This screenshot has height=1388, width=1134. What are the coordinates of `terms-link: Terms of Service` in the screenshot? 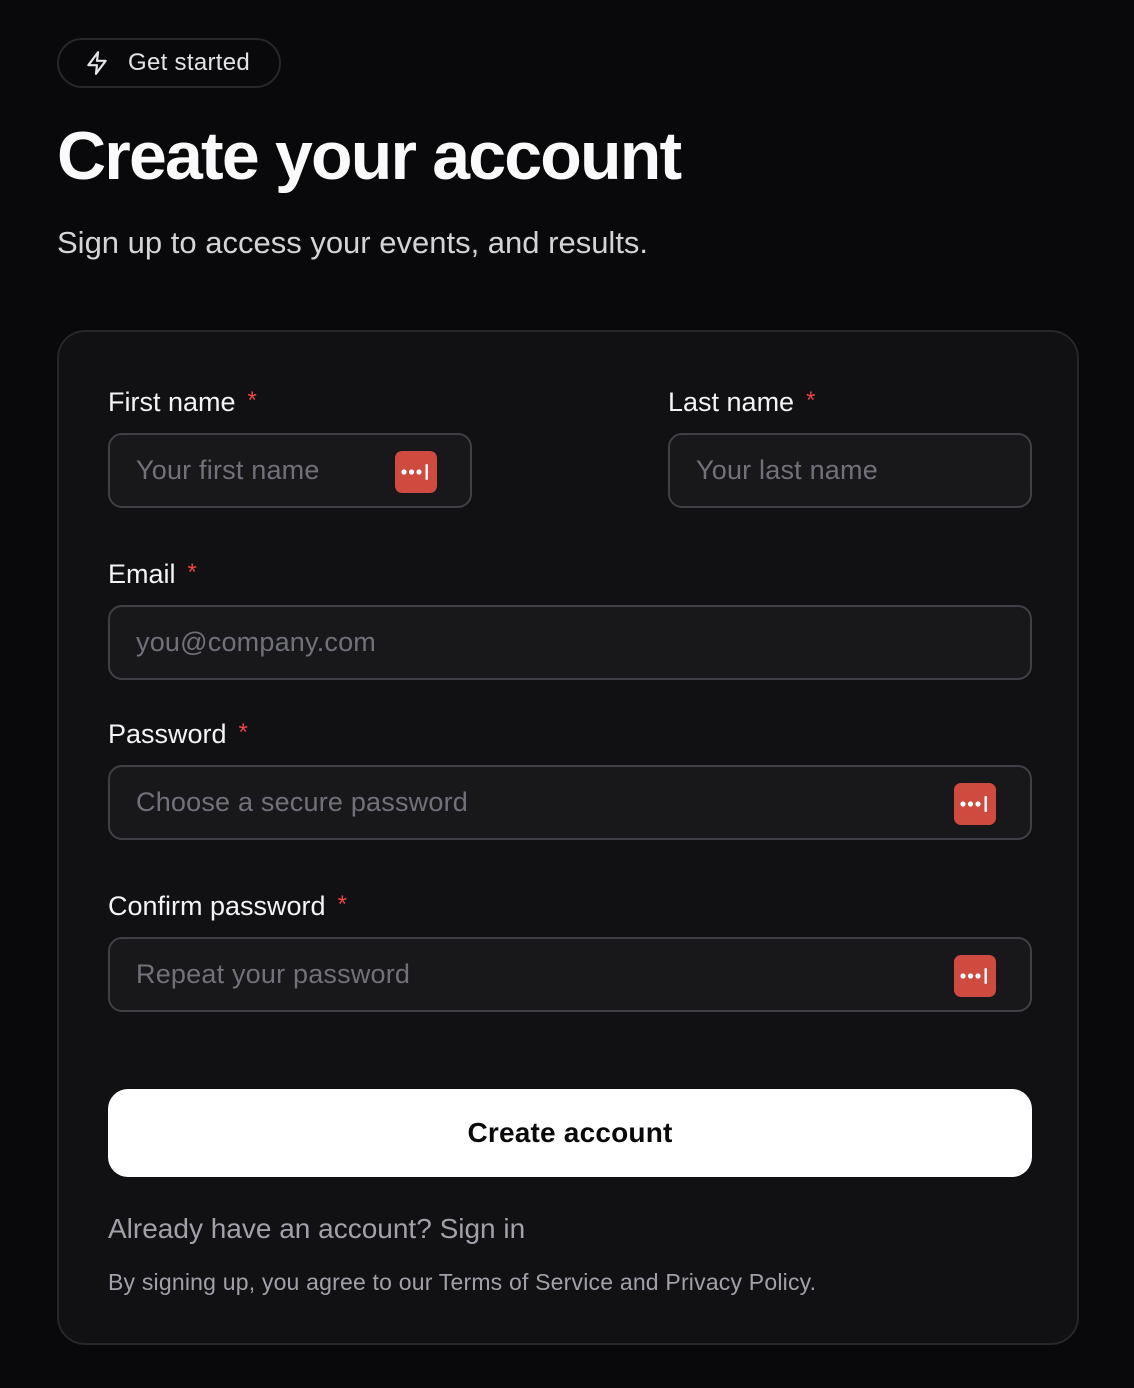 It's located at (526, 1282).